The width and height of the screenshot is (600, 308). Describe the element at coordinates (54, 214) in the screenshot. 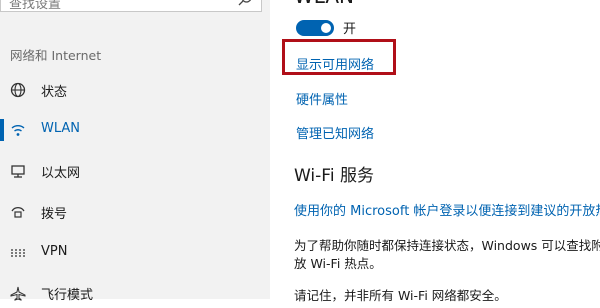

I see `sidebar-item-label: 拨号` at that location.